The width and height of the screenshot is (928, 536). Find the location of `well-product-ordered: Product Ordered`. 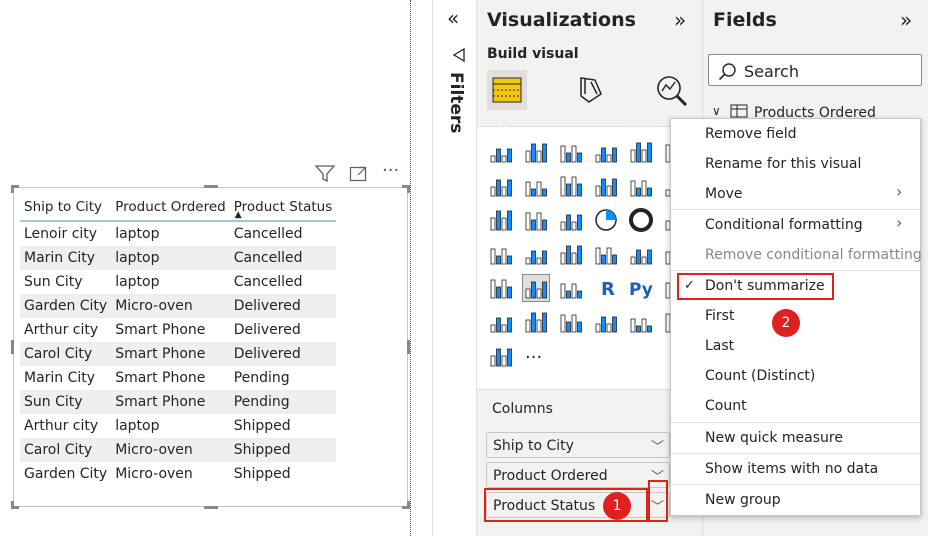

well-product-ordered: Product Ordered is located at coordinates (578, 475).